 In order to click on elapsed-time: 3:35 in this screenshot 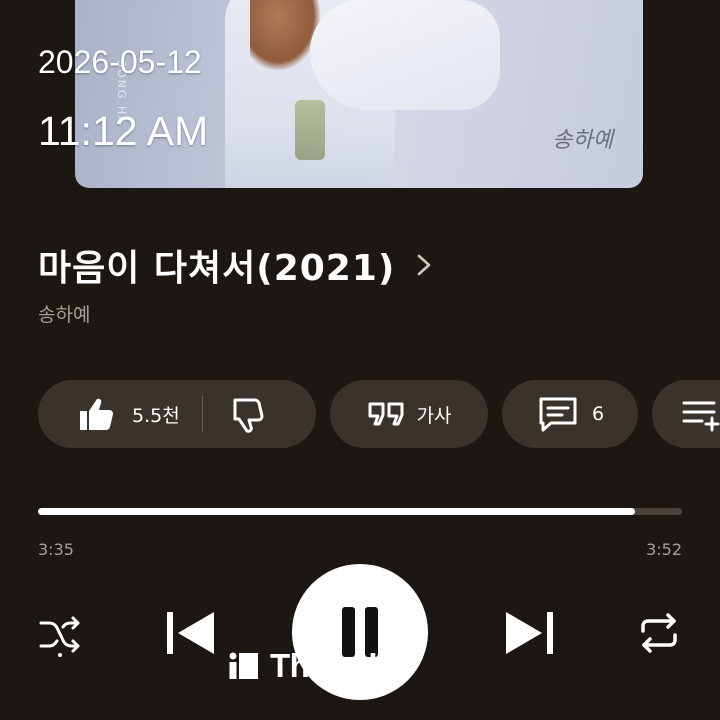, I will do `click(56, 549)`.